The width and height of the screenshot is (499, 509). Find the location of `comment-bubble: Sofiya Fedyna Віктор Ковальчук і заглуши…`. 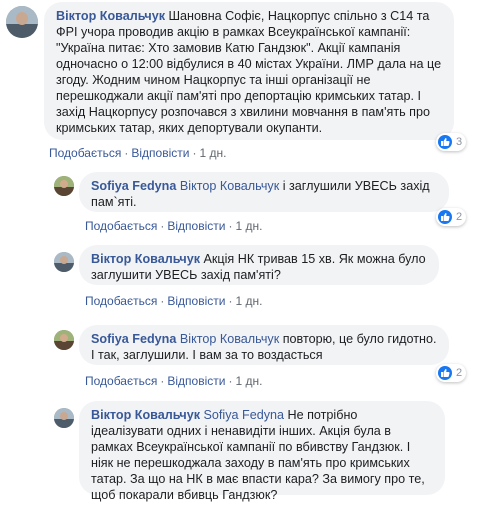

comment-bubble: Sofiya Fedyna Віктор Ковальчук і заглуши… is located at coordinates (264, 192).